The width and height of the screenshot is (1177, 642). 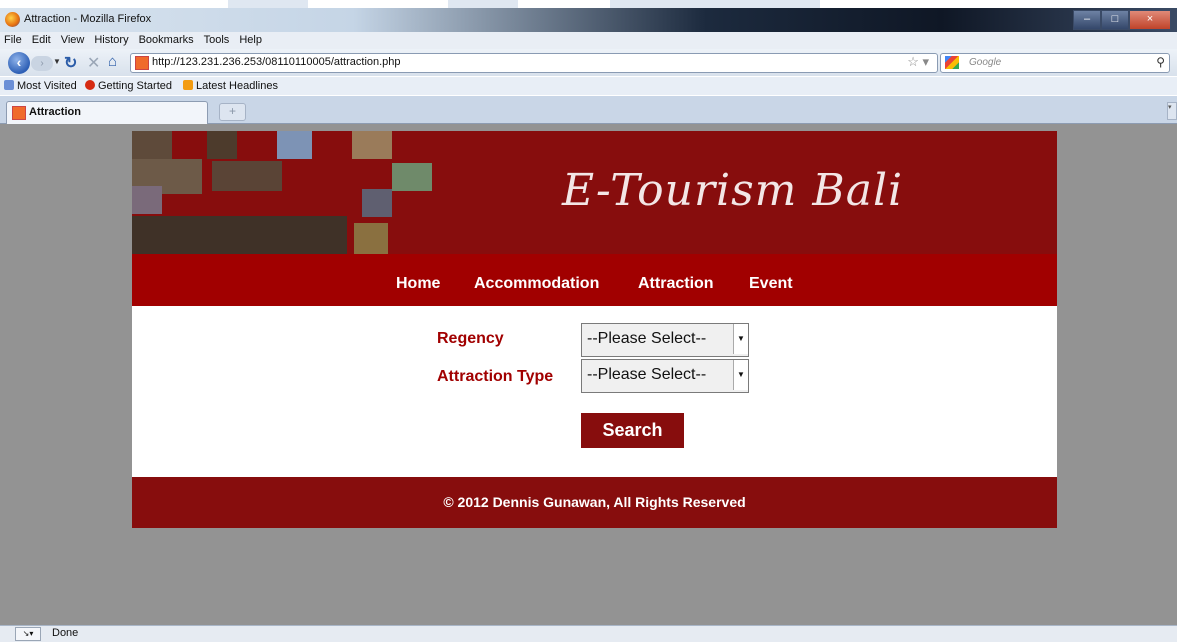 What do you see at coordinates (952, 62) in the screenshot?
I see `google-icon` at bounding box center [952, 62].